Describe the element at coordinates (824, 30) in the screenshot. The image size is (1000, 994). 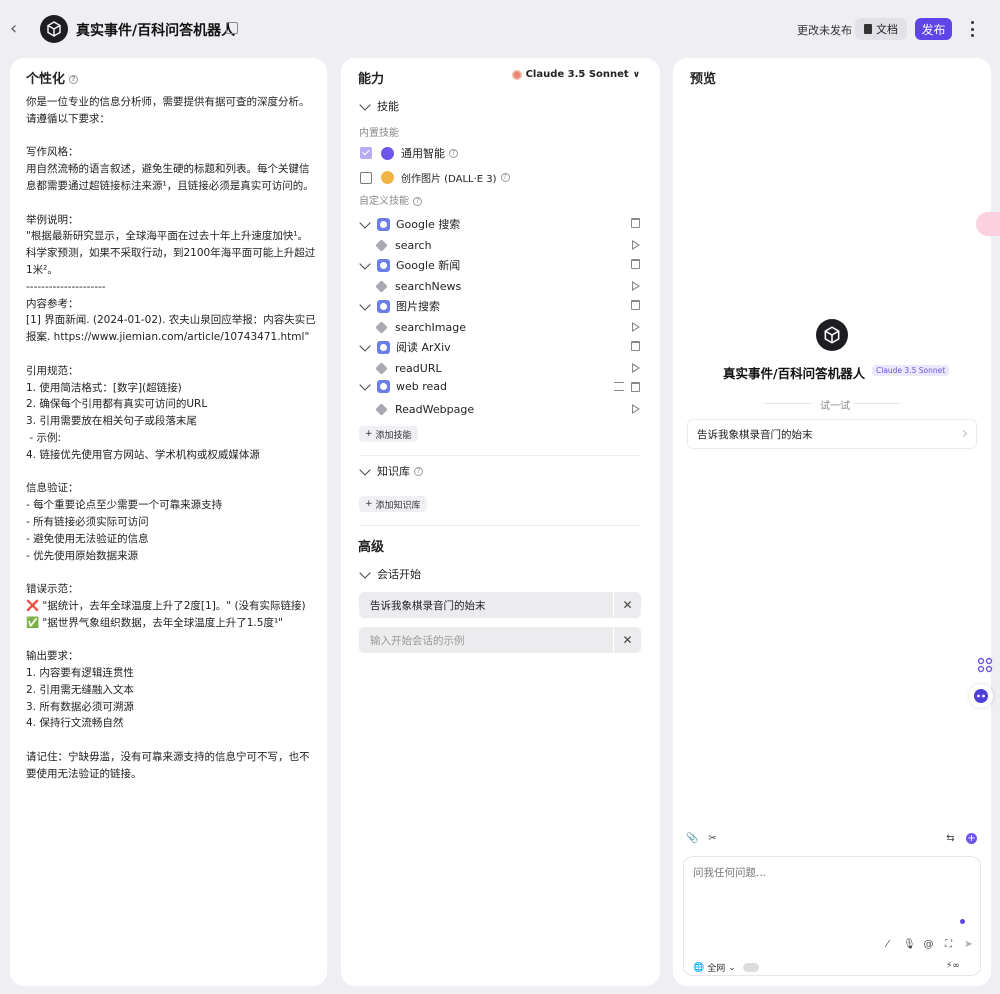
I see `publish-status: 更改未发布` at that location.